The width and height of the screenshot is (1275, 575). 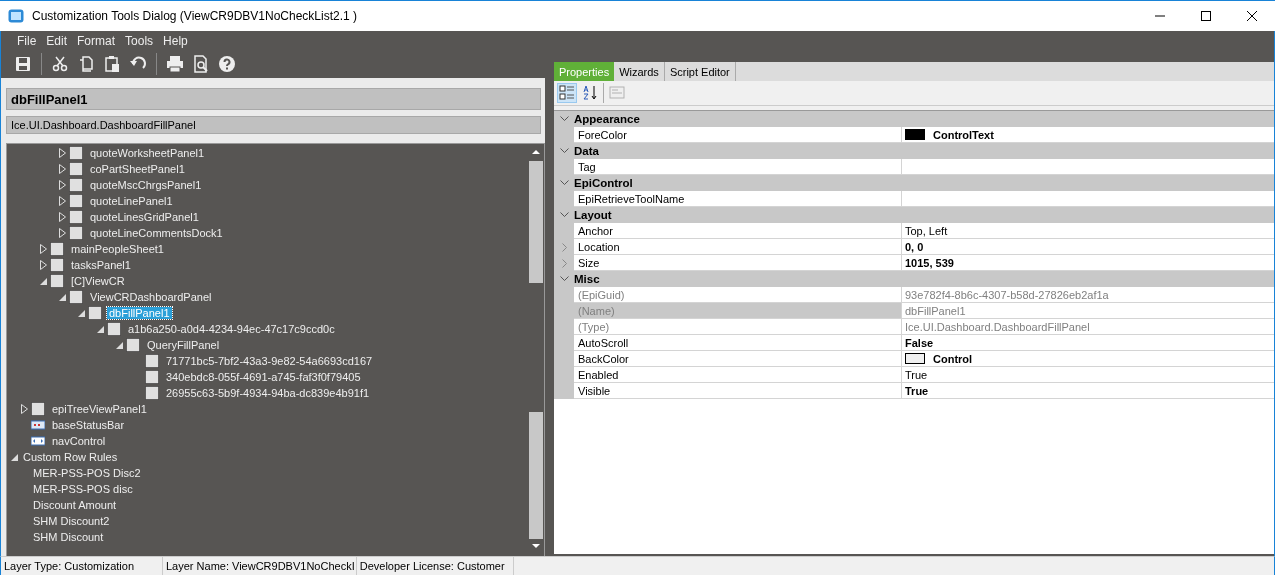 I want to click on property-name: Location, so click(x=737, y=247).